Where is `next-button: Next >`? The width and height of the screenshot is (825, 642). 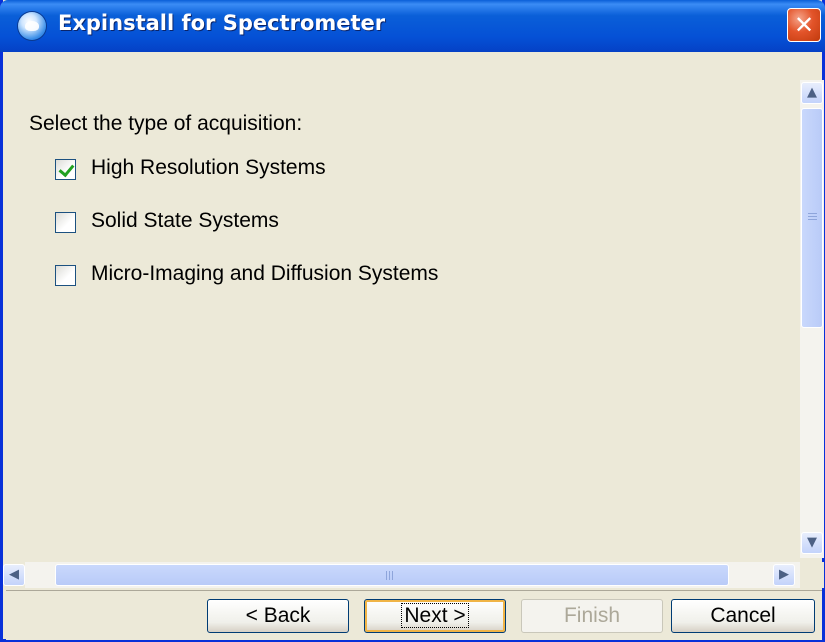 next-button: Next > is located at coordinates (435, 616).